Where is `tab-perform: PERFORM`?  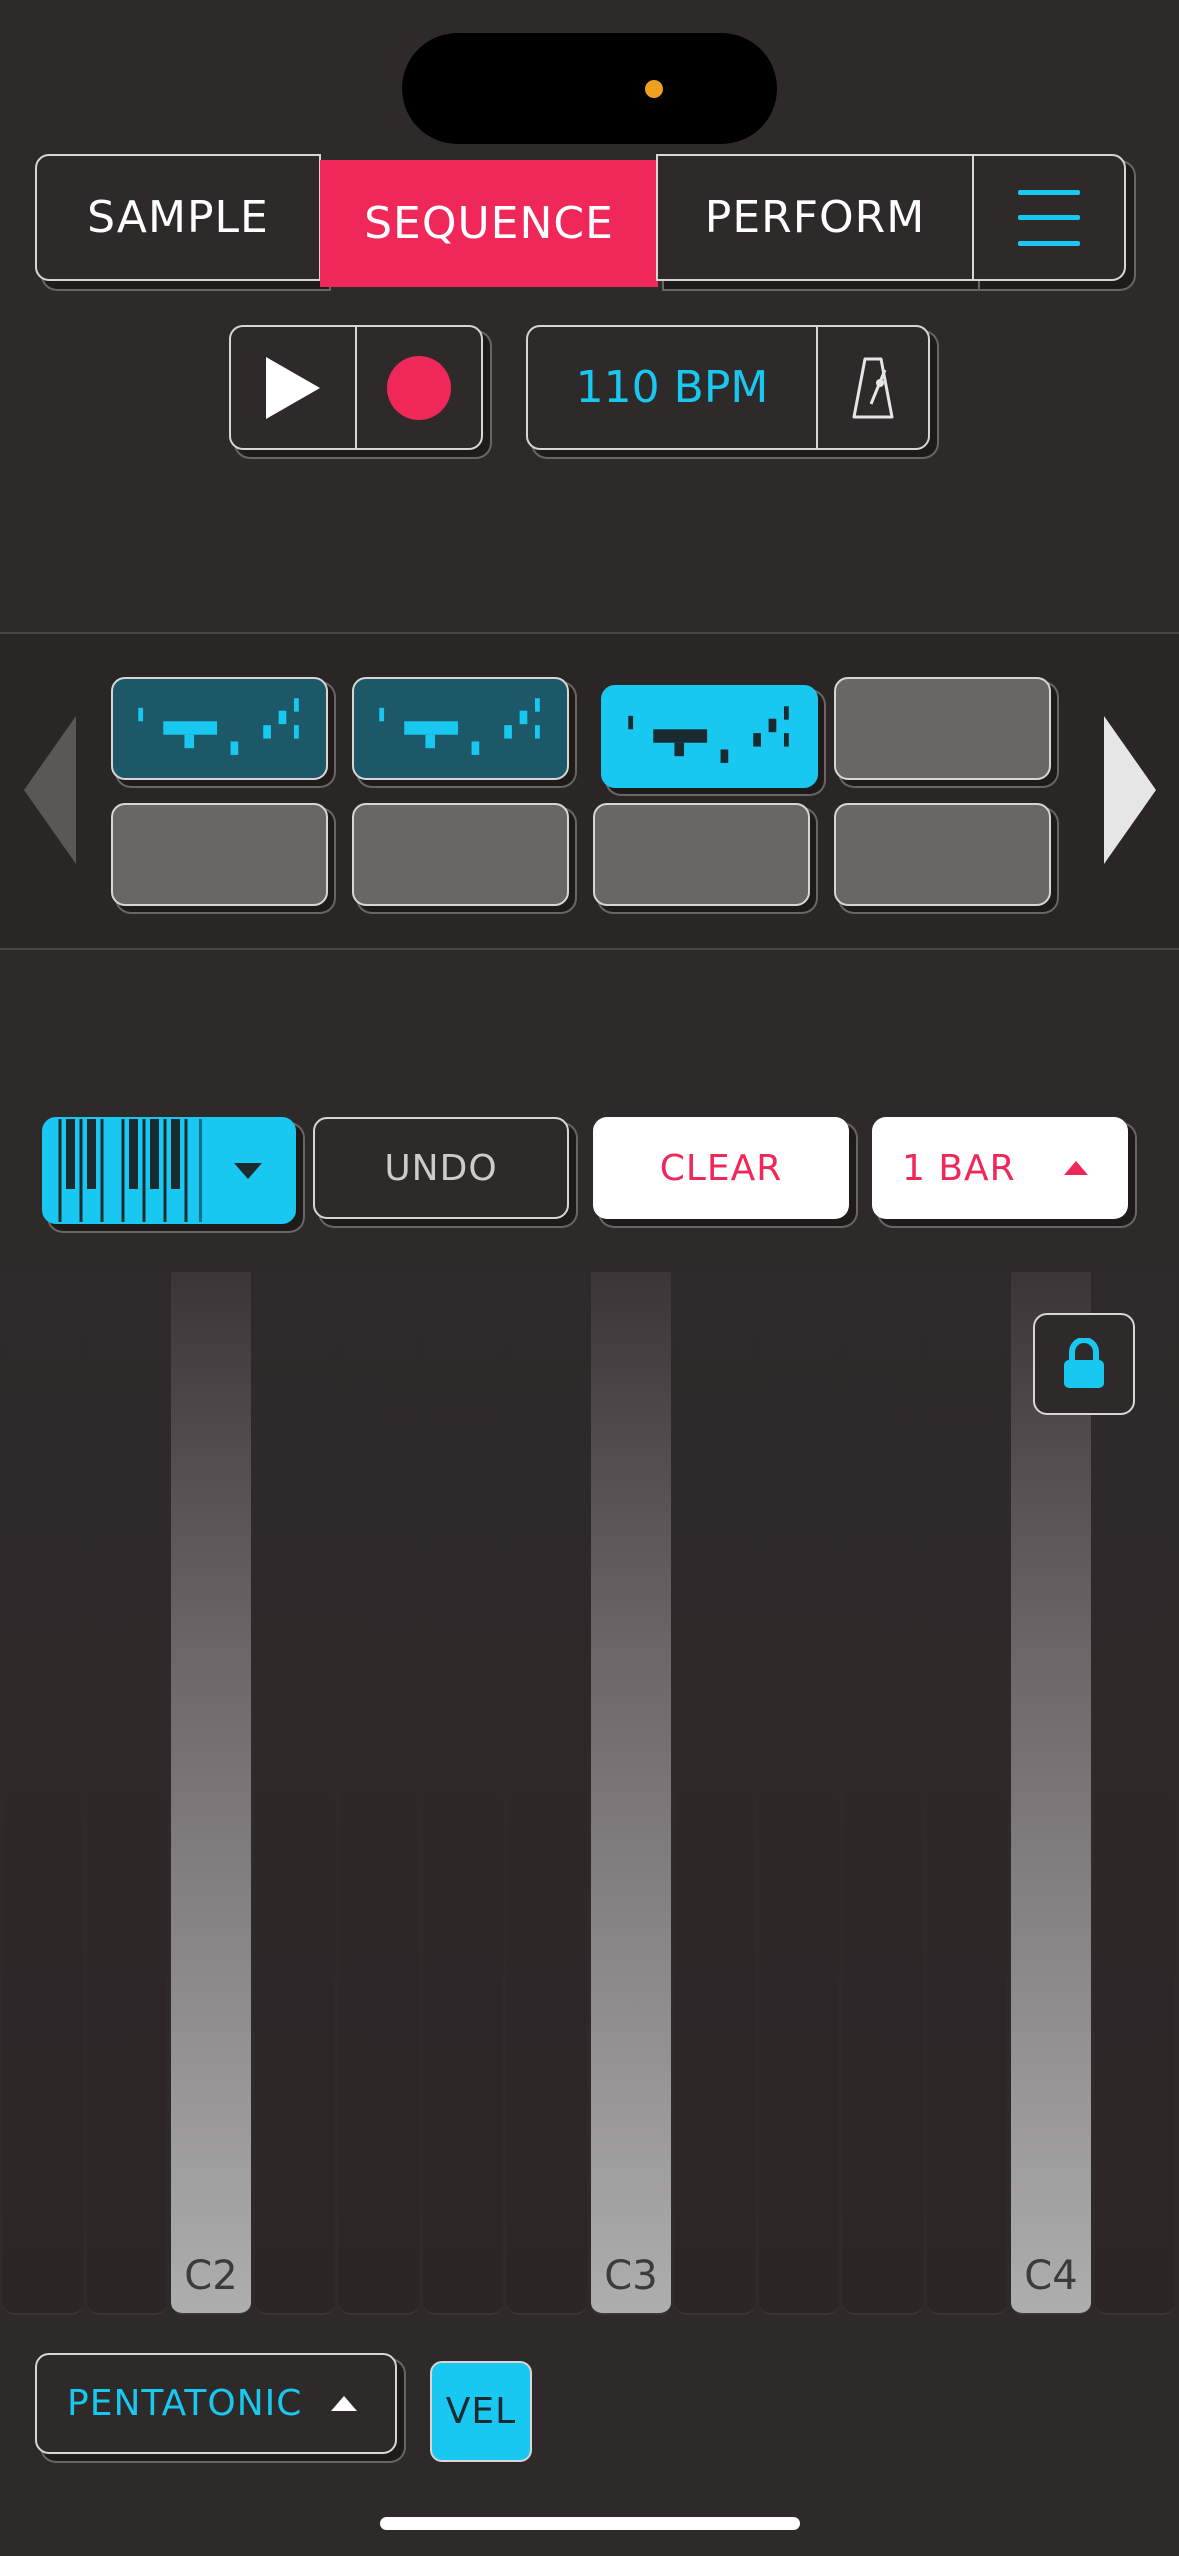
tab-perform: PERFORM is located at coordinates (815, 217).